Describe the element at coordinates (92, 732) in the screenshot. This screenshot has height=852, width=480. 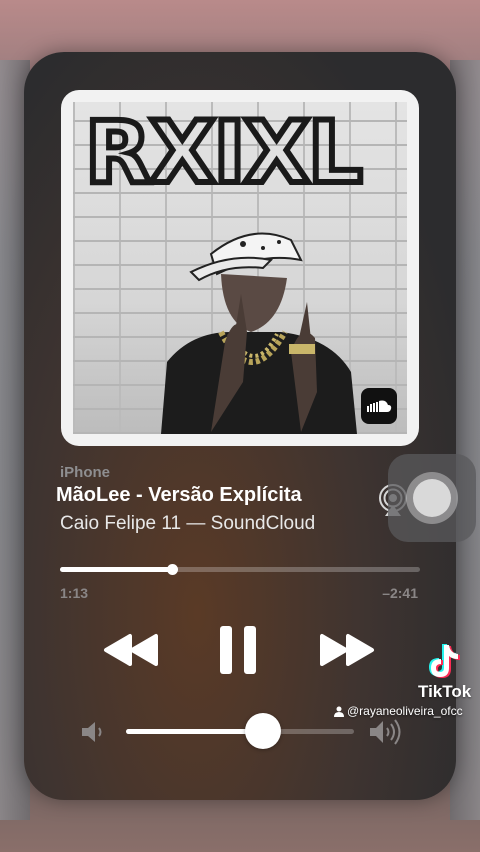
I see `speaker-low-icon` at that location.